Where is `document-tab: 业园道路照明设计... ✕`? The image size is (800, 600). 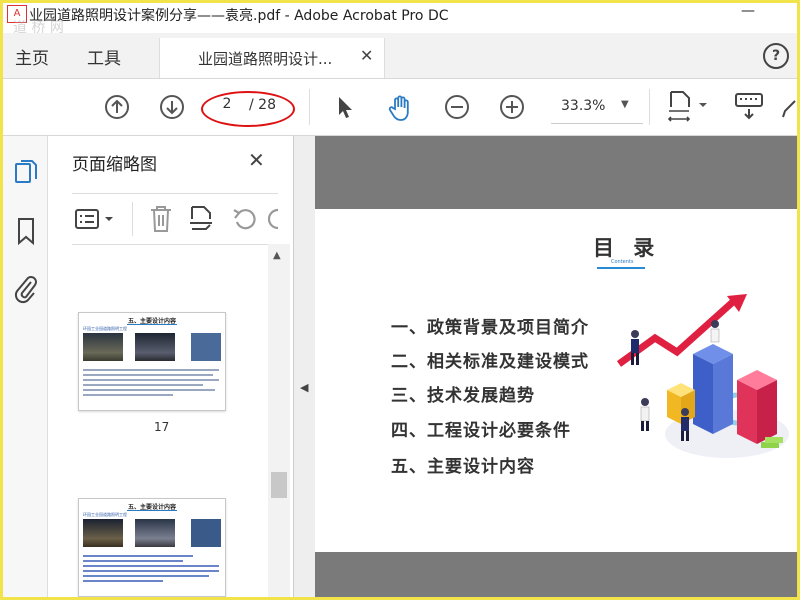 document-tab: 业园道路照明设计... ✕ is located at coordinates (272, 58).